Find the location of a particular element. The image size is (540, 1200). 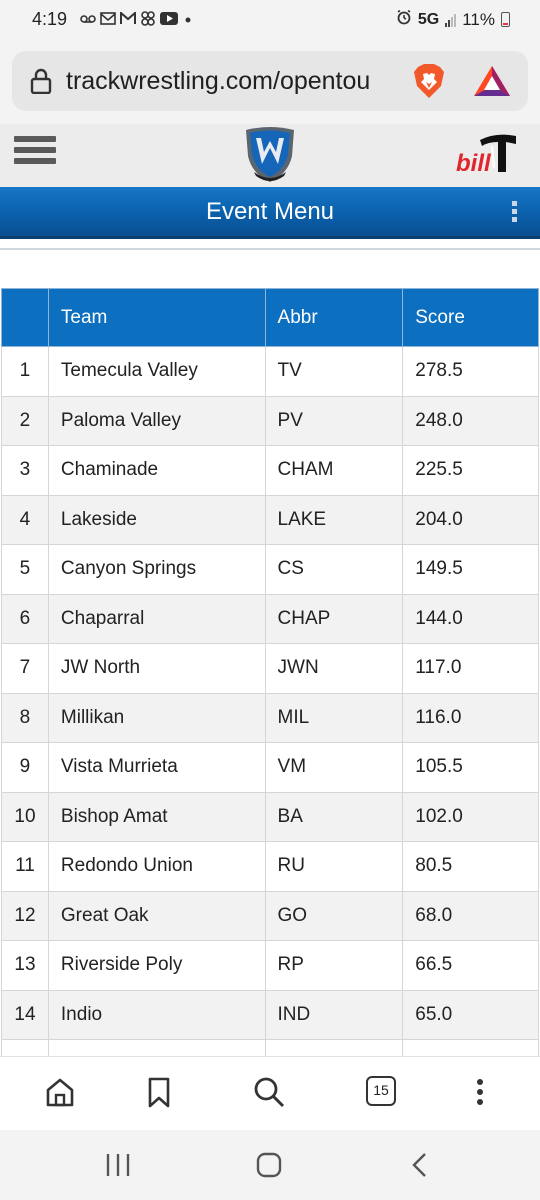

column-header-abbr: Abbr is located at coordinates (334, 317).